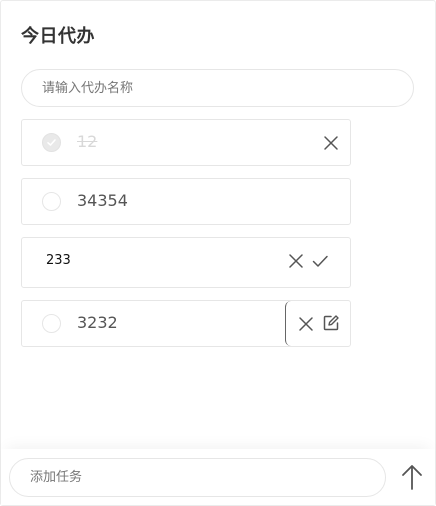 The image size is (436, 506). What do you see at coordinates (318, 323) in the screenshot?
I see `todo-action-group` at bounding box center [318, 323].